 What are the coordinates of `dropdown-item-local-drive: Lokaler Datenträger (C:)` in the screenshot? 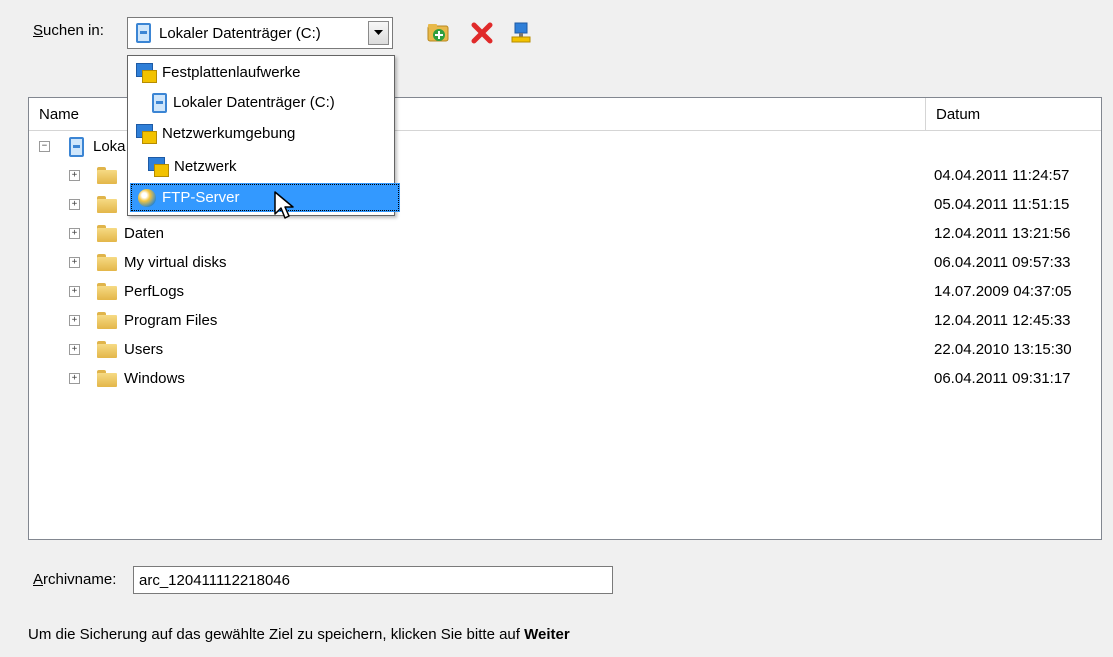 It's located at (272, 102).